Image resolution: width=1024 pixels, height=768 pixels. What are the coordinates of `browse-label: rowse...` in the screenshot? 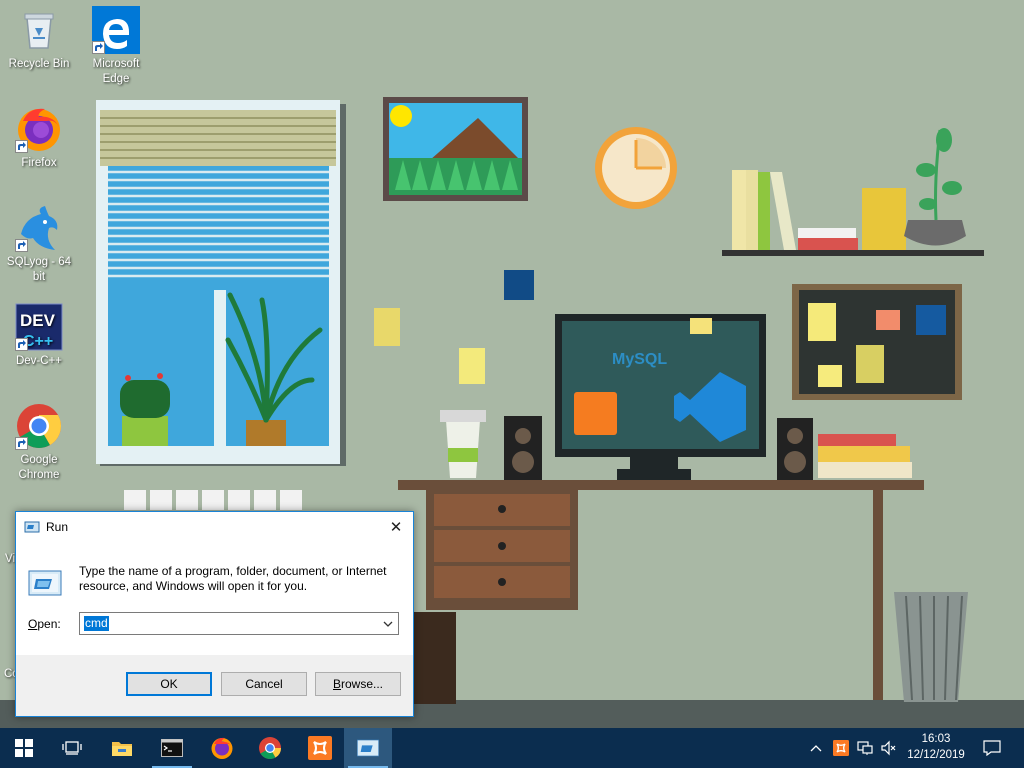 It's located at (362, 684).